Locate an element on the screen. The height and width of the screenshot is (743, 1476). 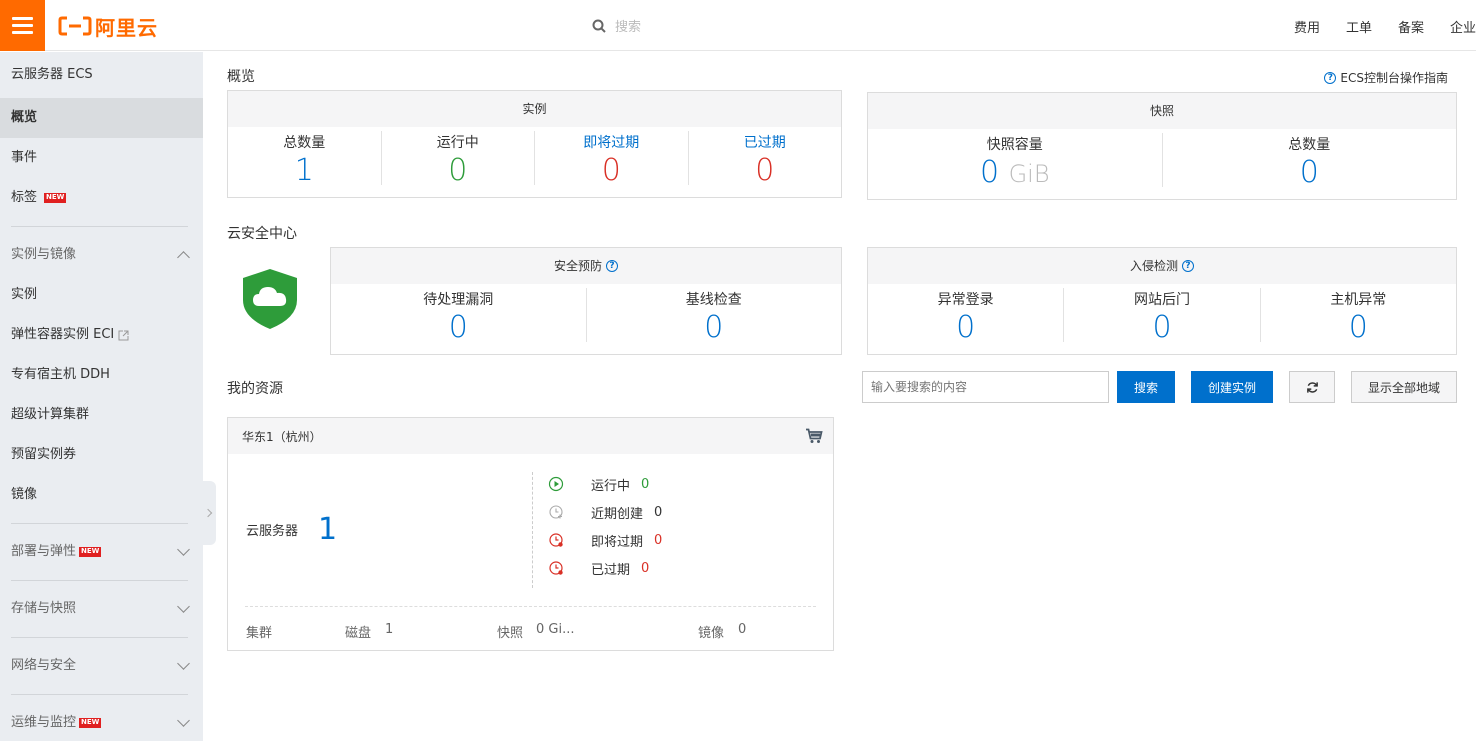
status-expired: 已过期 0 is located at coordinates (605, 568).